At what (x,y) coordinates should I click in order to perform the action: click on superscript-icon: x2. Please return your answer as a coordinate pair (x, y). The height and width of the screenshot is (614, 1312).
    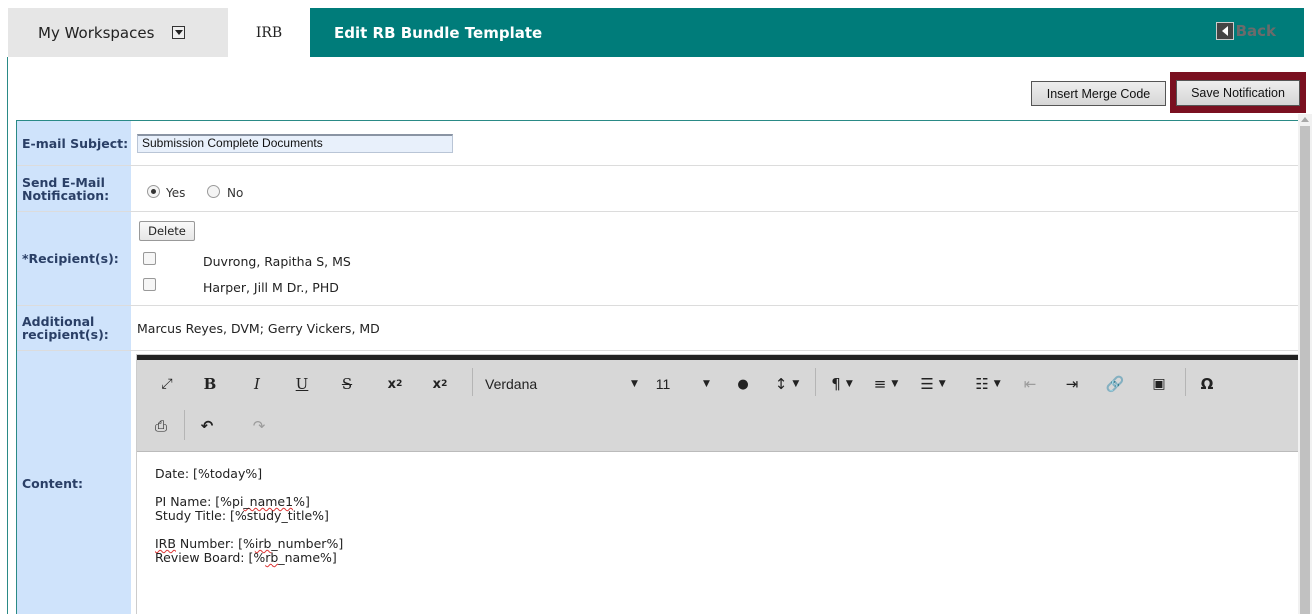
    Looking at the image, I should click on (440, 384).